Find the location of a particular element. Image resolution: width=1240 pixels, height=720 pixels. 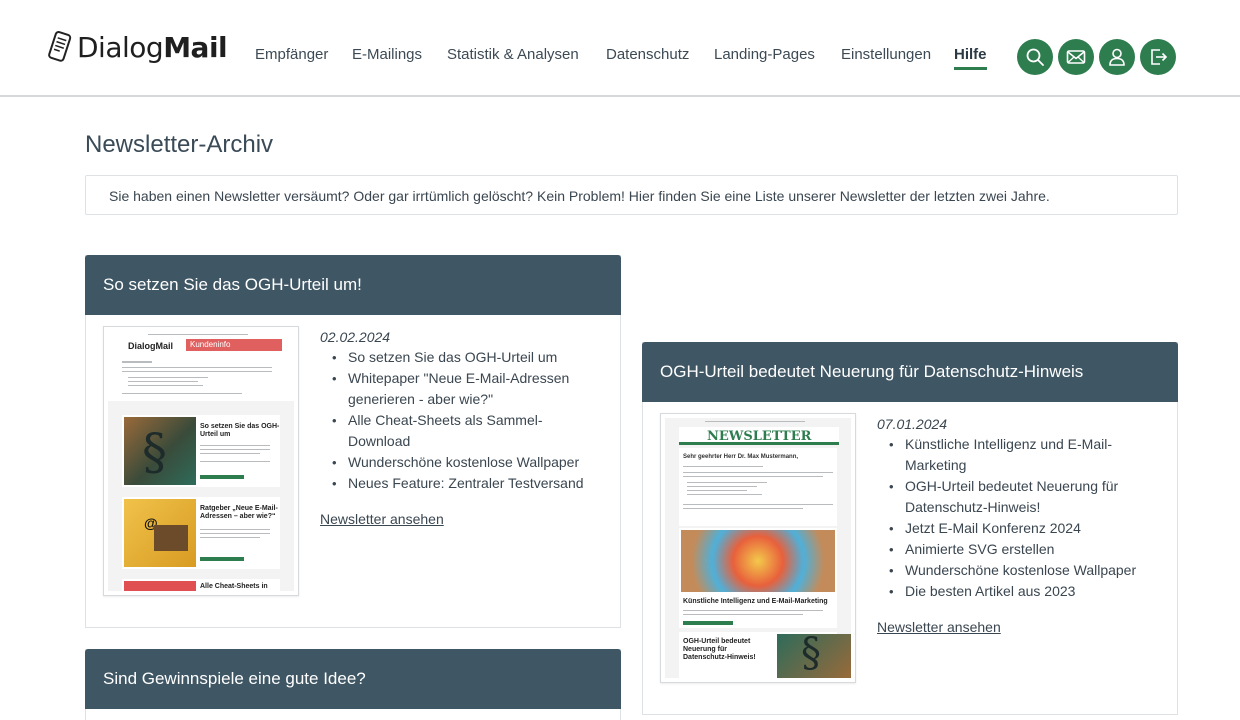

newsletter-date: 07.01.2024 is located at coordinates (912, 424).